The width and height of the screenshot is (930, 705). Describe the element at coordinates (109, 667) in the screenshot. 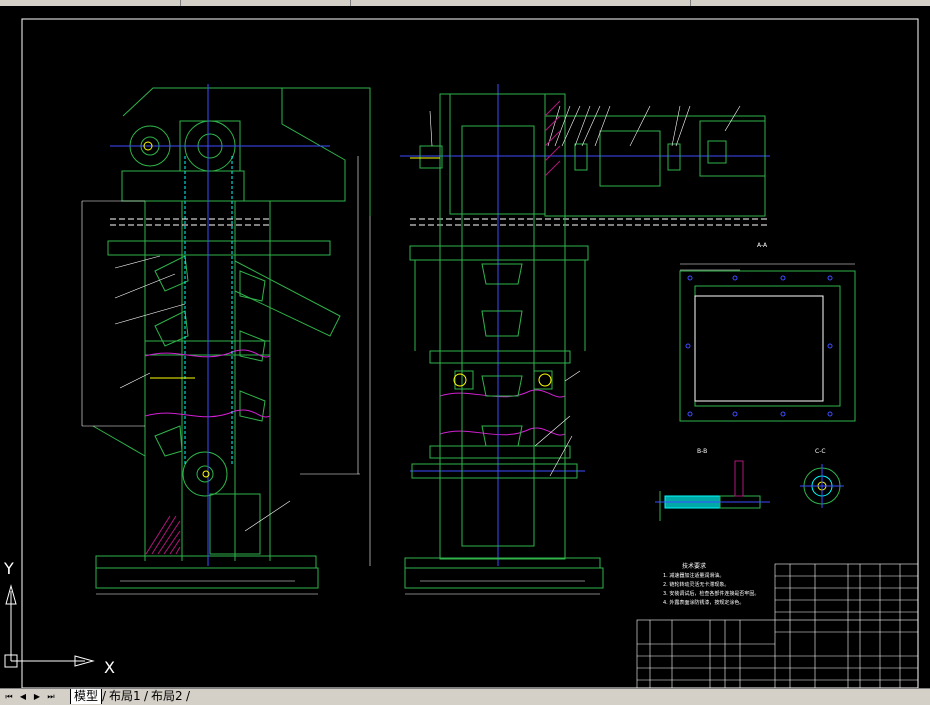

I see `ucs-x-label: X` at that location.